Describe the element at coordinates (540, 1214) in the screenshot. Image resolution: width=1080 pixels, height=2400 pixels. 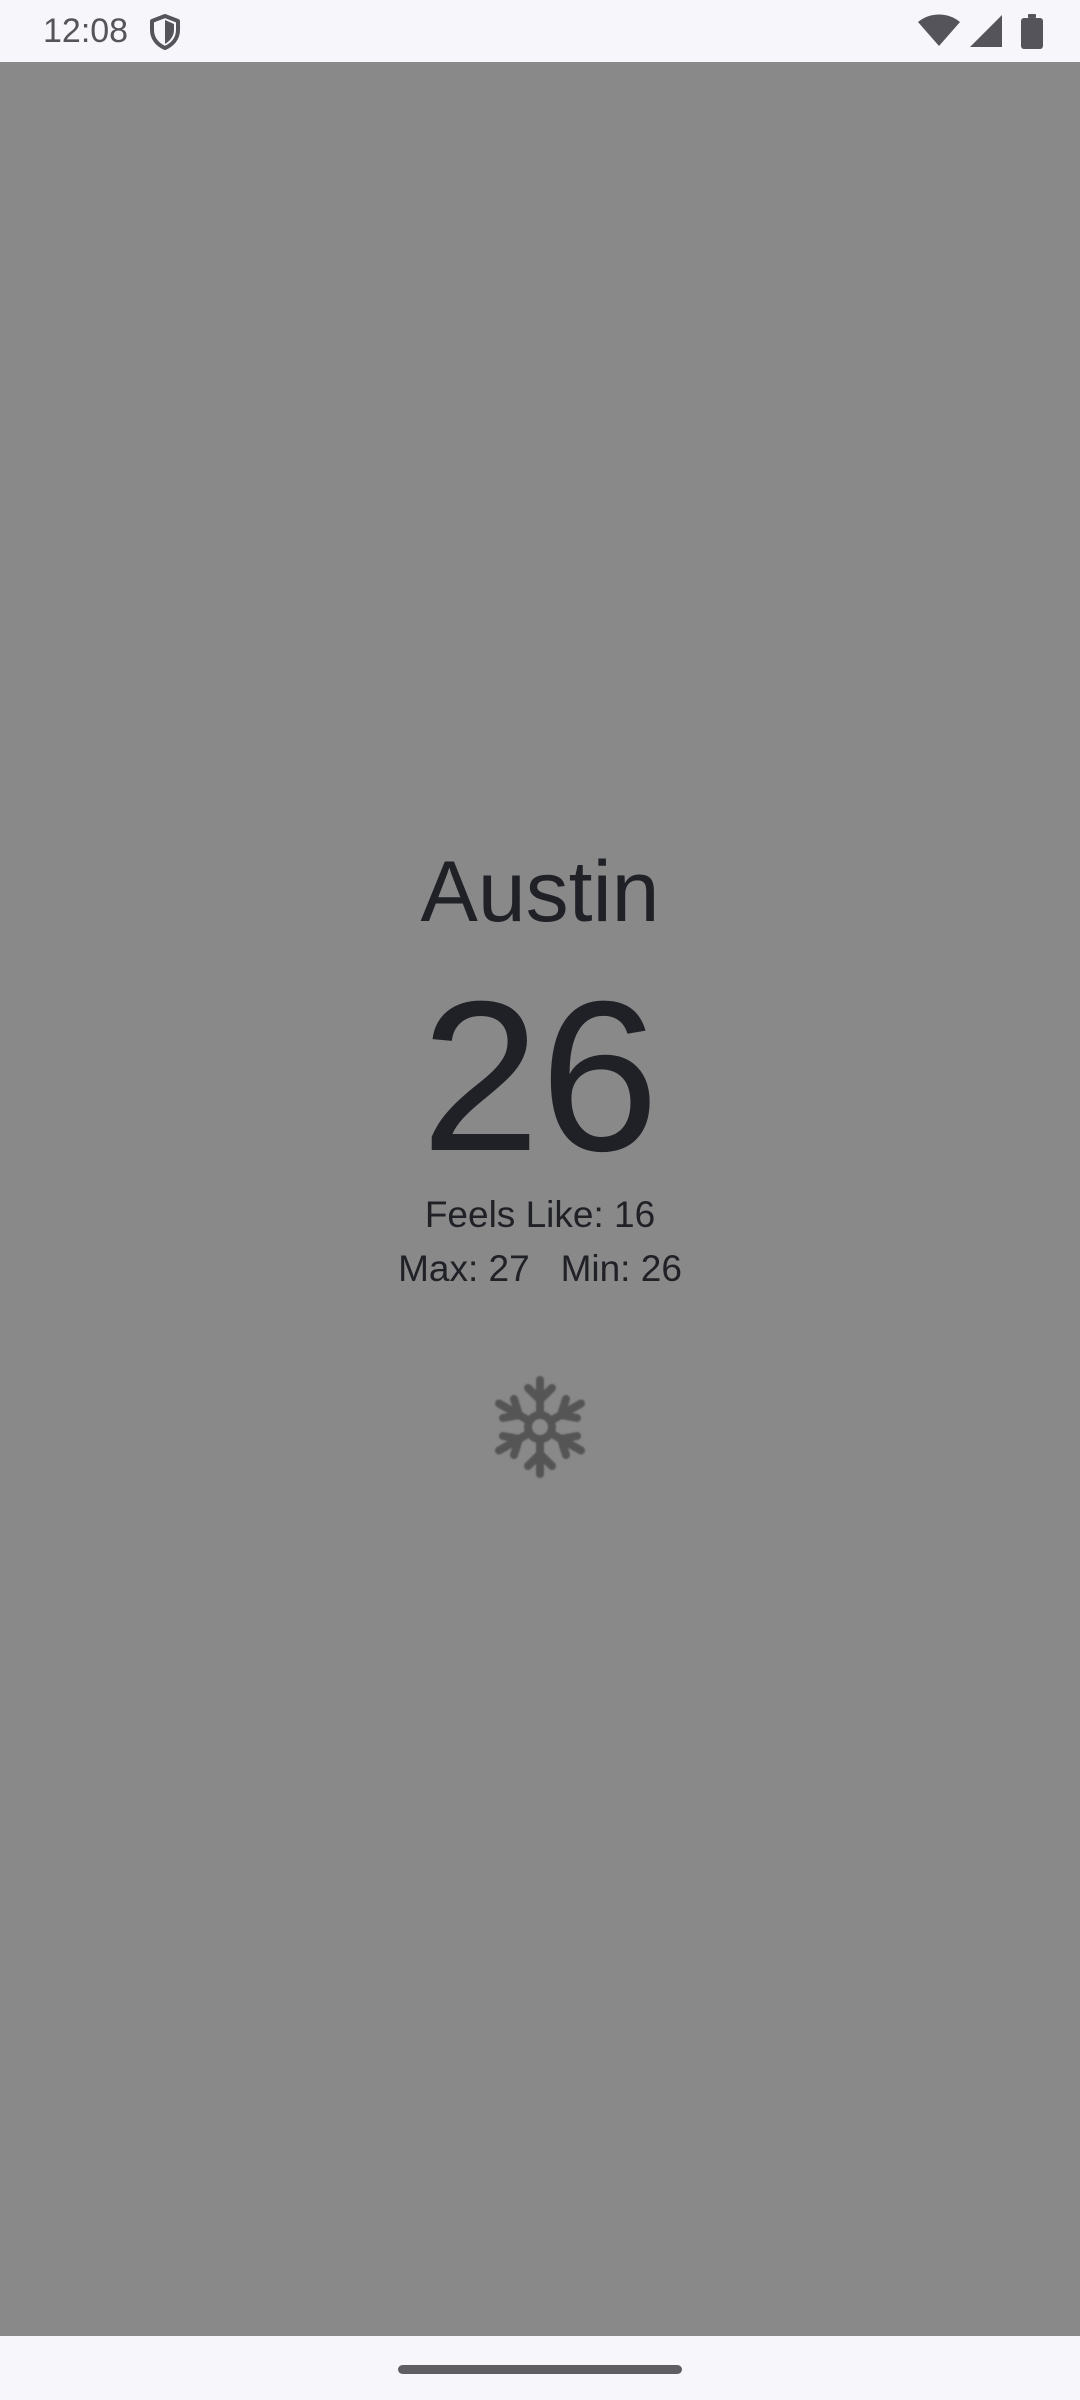
I see `feels-like-temperature: Feels Like: 16` at that location.